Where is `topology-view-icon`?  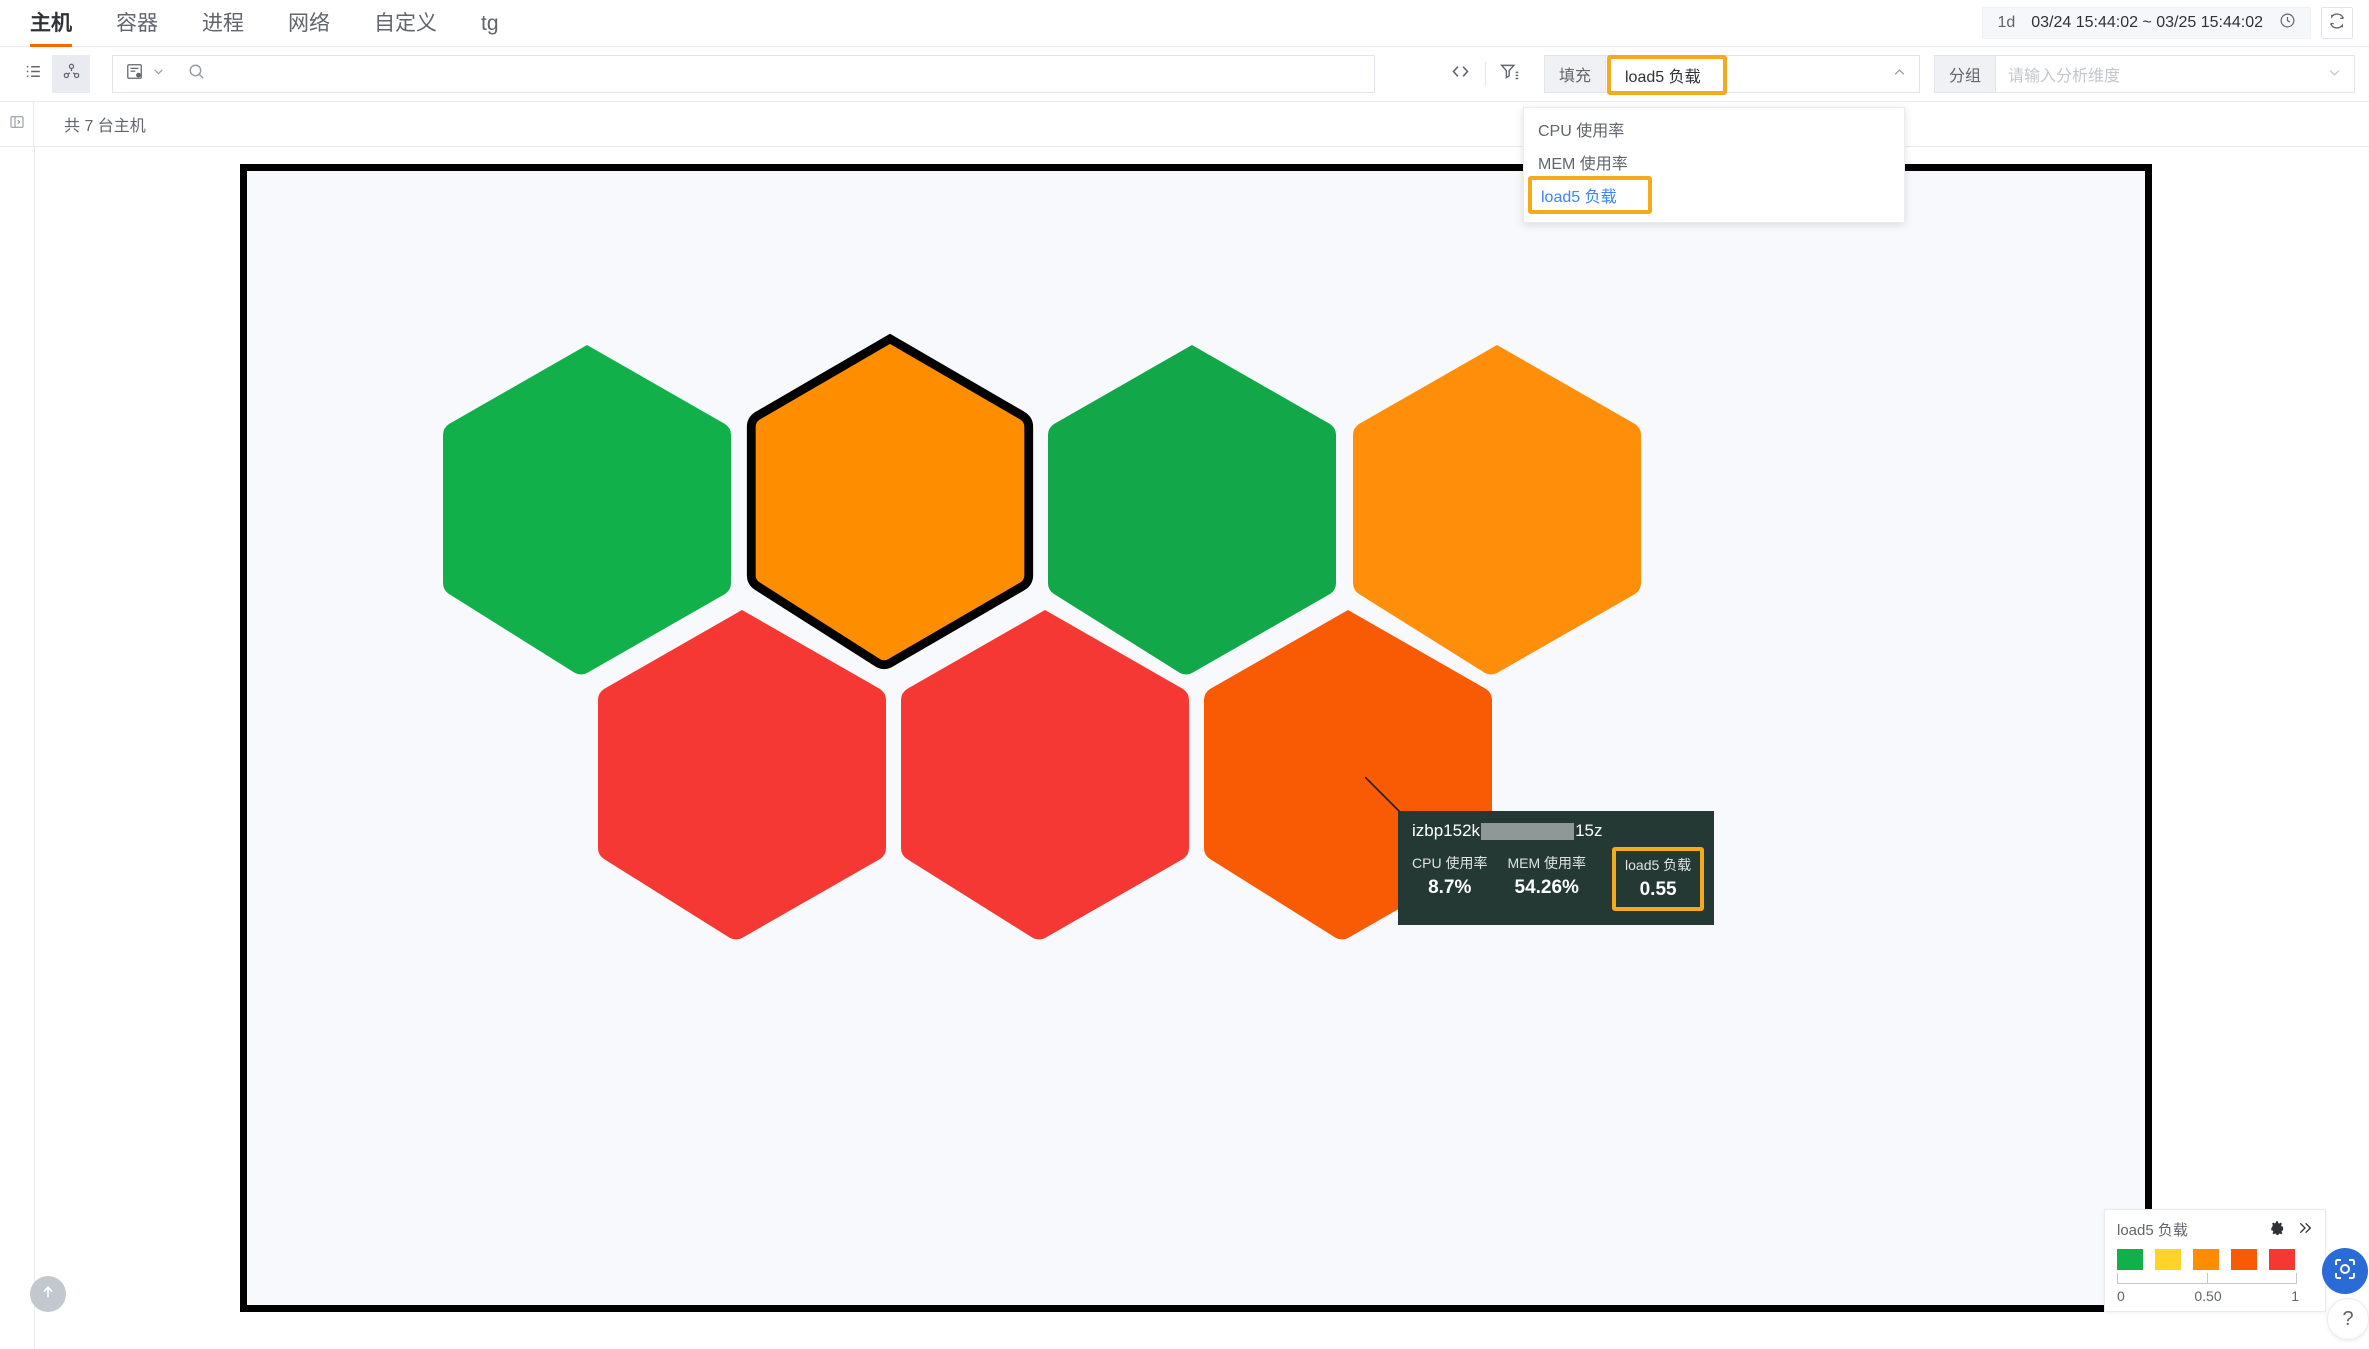
topology-view-icon is located at coordinates (71, 74).